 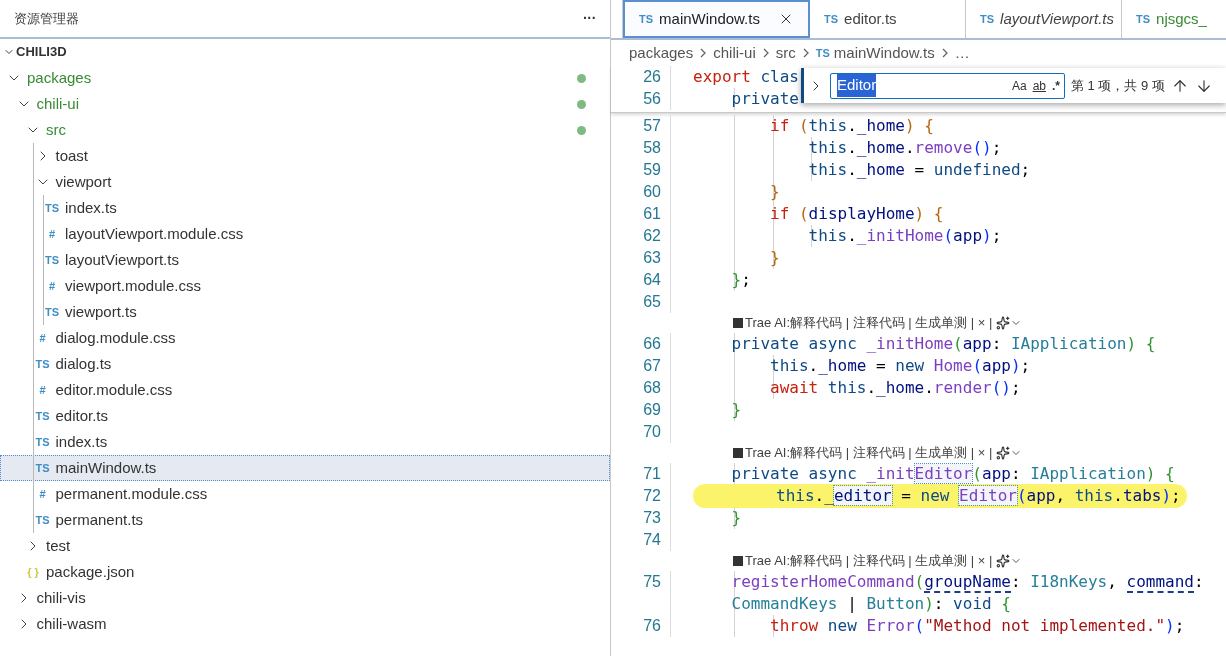 I want to click on item-label: toast, so click(x=72, y=155).